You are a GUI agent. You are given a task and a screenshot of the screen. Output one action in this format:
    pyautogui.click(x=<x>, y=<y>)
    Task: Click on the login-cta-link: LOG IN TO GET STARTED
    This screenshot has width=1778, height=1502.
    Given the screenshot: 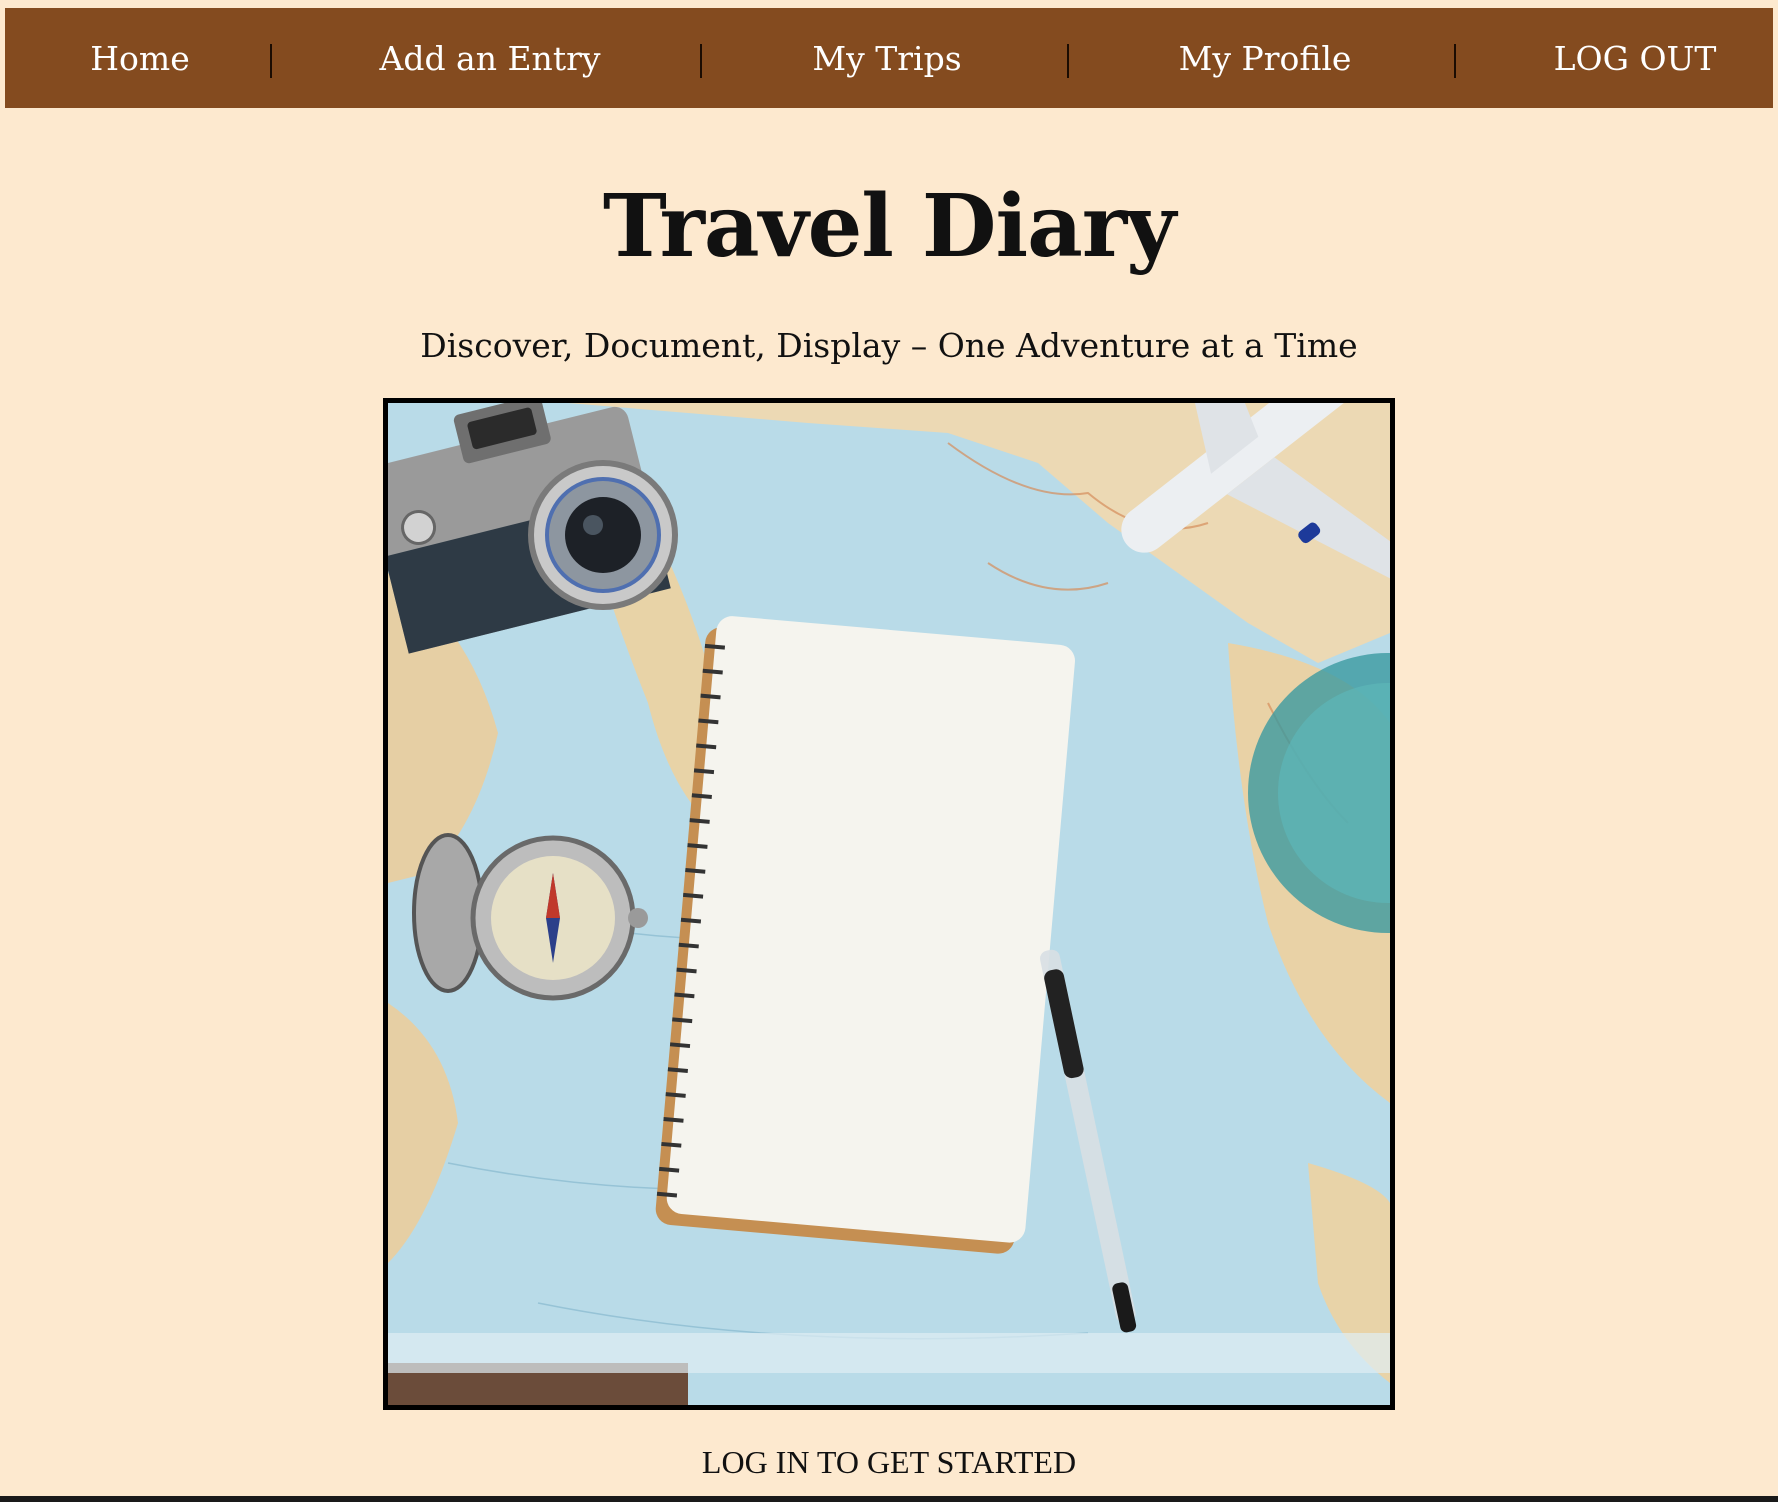 What is the action you would take?
    pyautogui.click(x=889, y=1462)
    